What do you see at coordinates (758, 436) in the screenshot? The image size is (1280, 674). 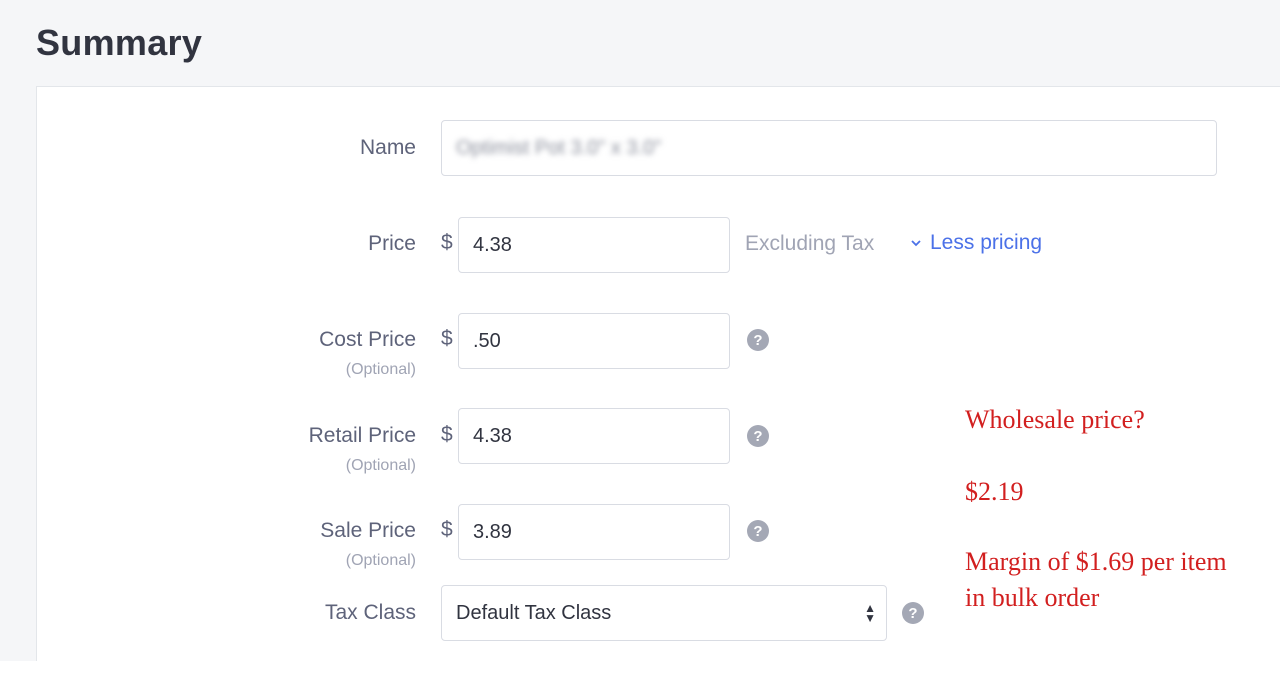 I see `retail-price-help-icon: ?` at bounding box center [758, 436].